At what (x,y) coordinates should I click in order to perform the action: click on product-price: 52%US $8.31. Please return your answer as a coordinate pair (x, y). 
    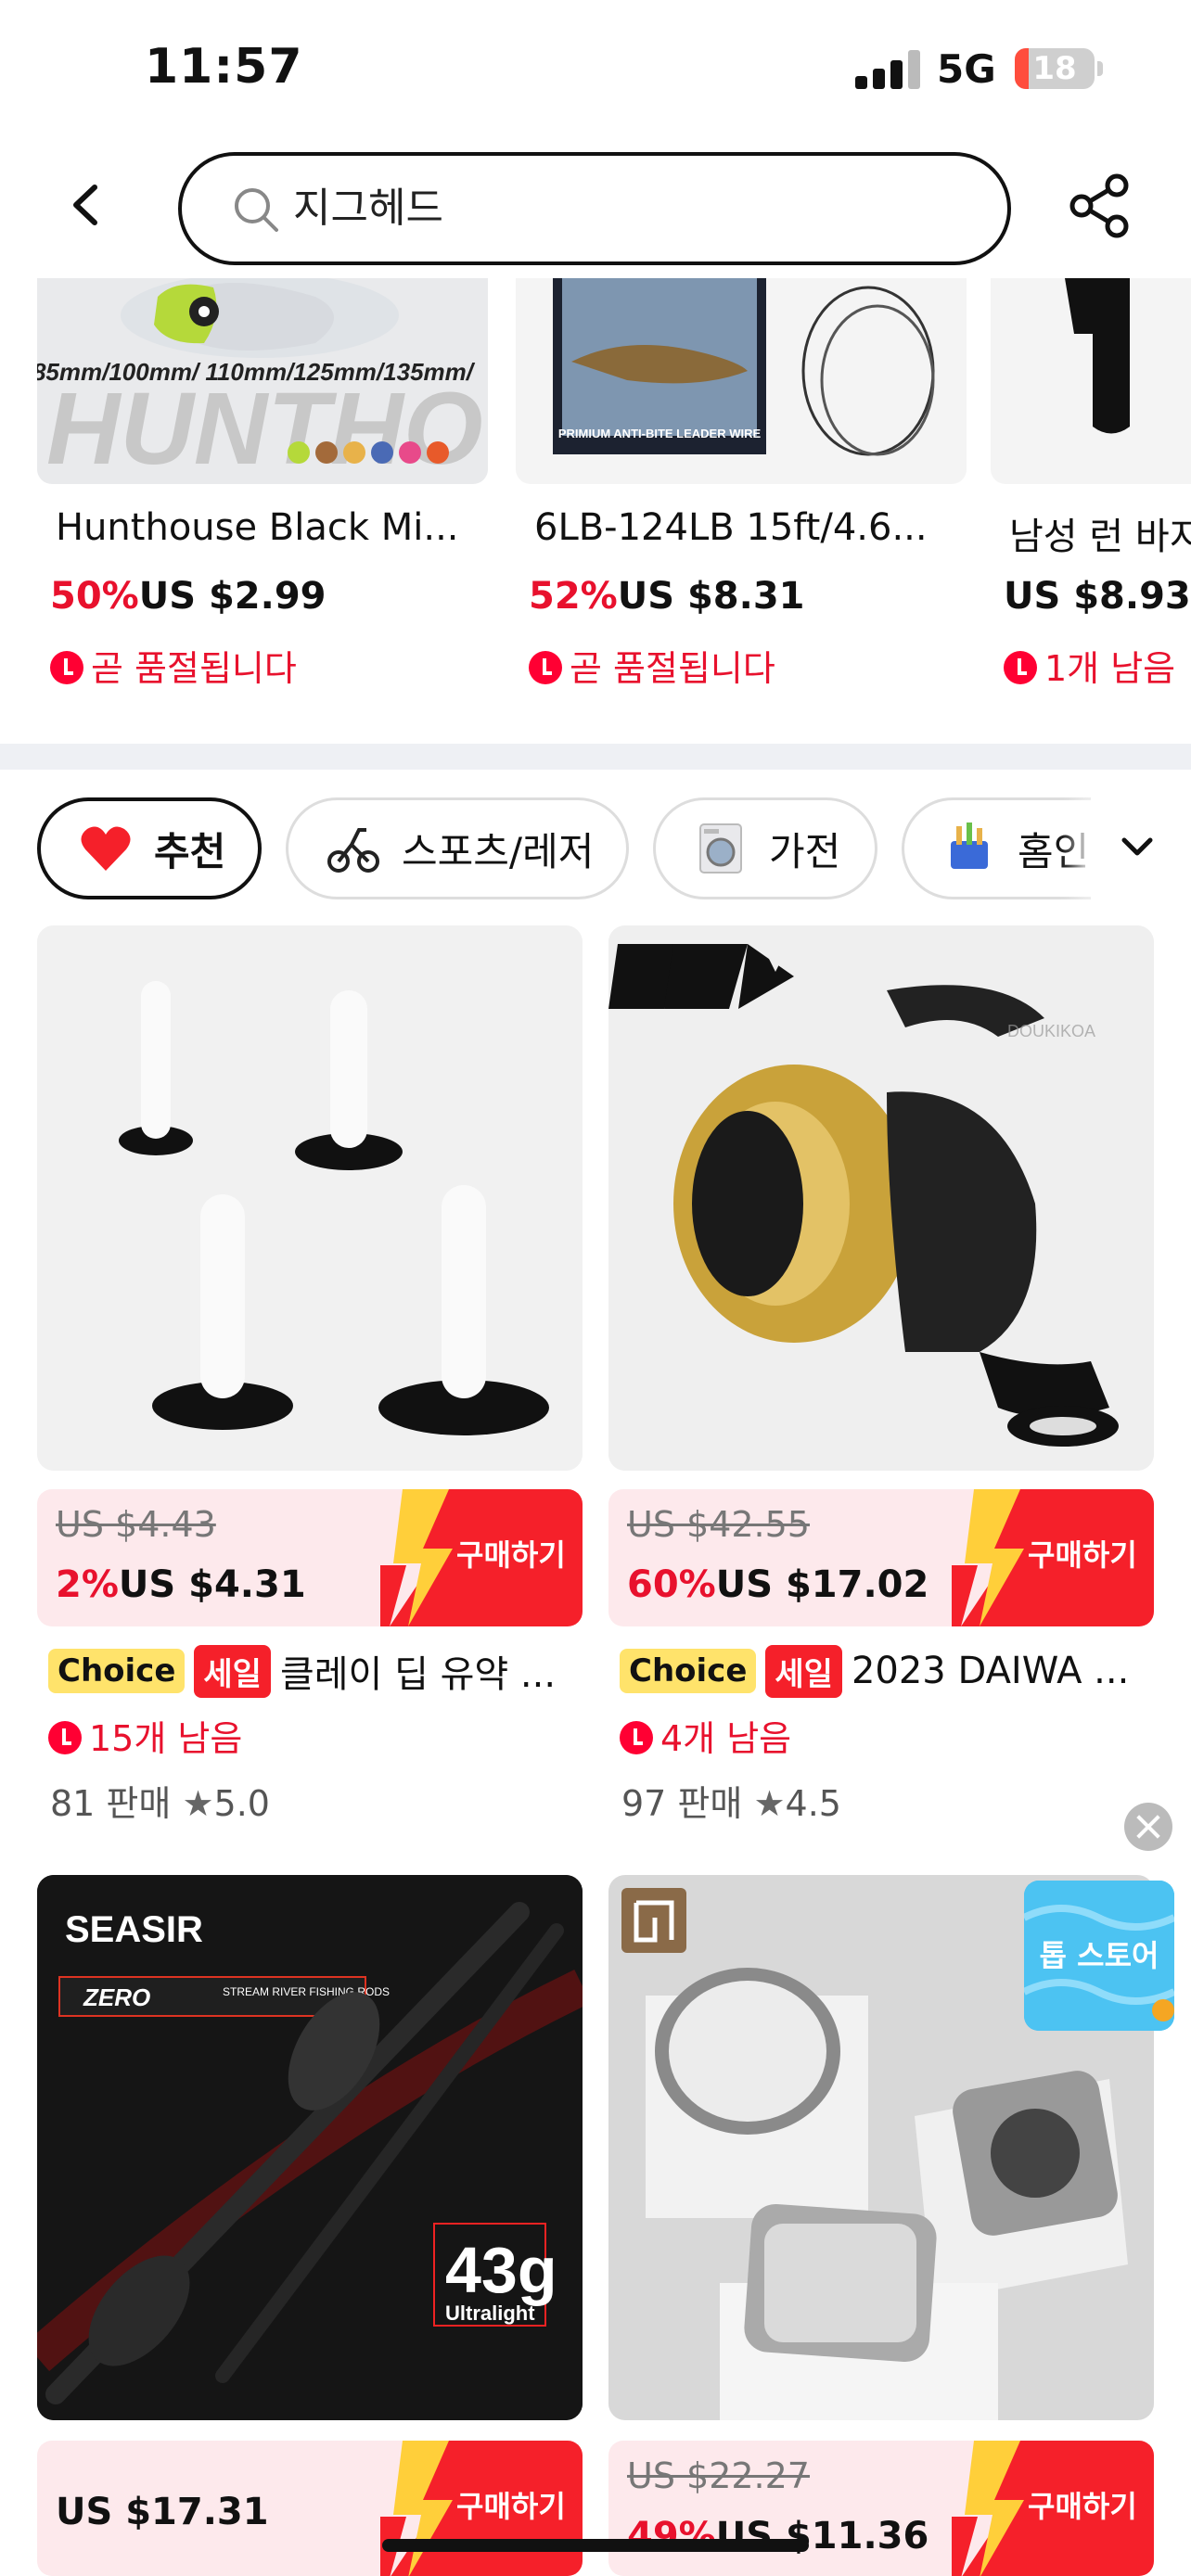
    Looking at the image, I should click on (667, 596).